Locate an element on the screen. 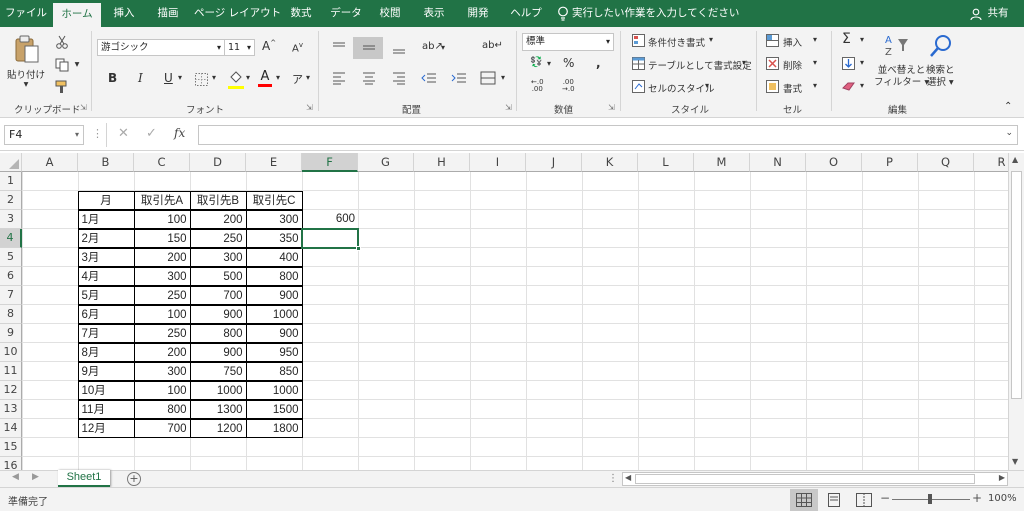 This screenshot has height=511, width=1024. format-as-table-icon is located at coordinates (638, 63).